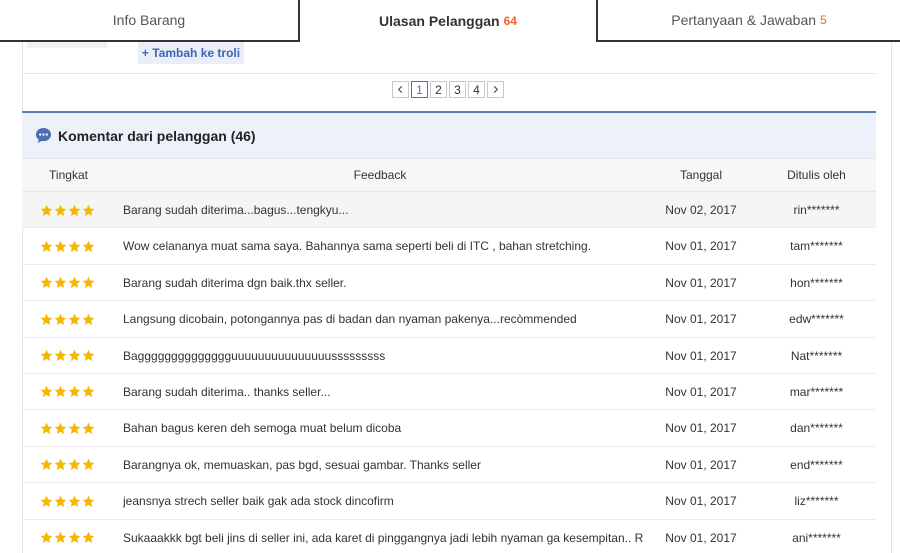 The width and height of the screenshot is (900, 553). Describe the element at coordinates (816, 282) in the screenshot. I see `review-author: hon*******` at that location.